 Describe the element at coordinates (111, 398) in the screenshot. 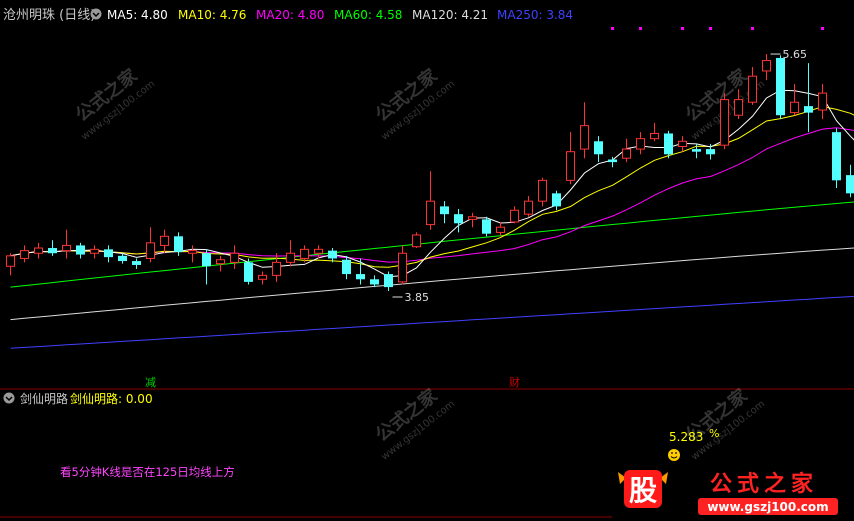

I see `sub-panel-indicator: 剑仙明路: 0.00` at that location.